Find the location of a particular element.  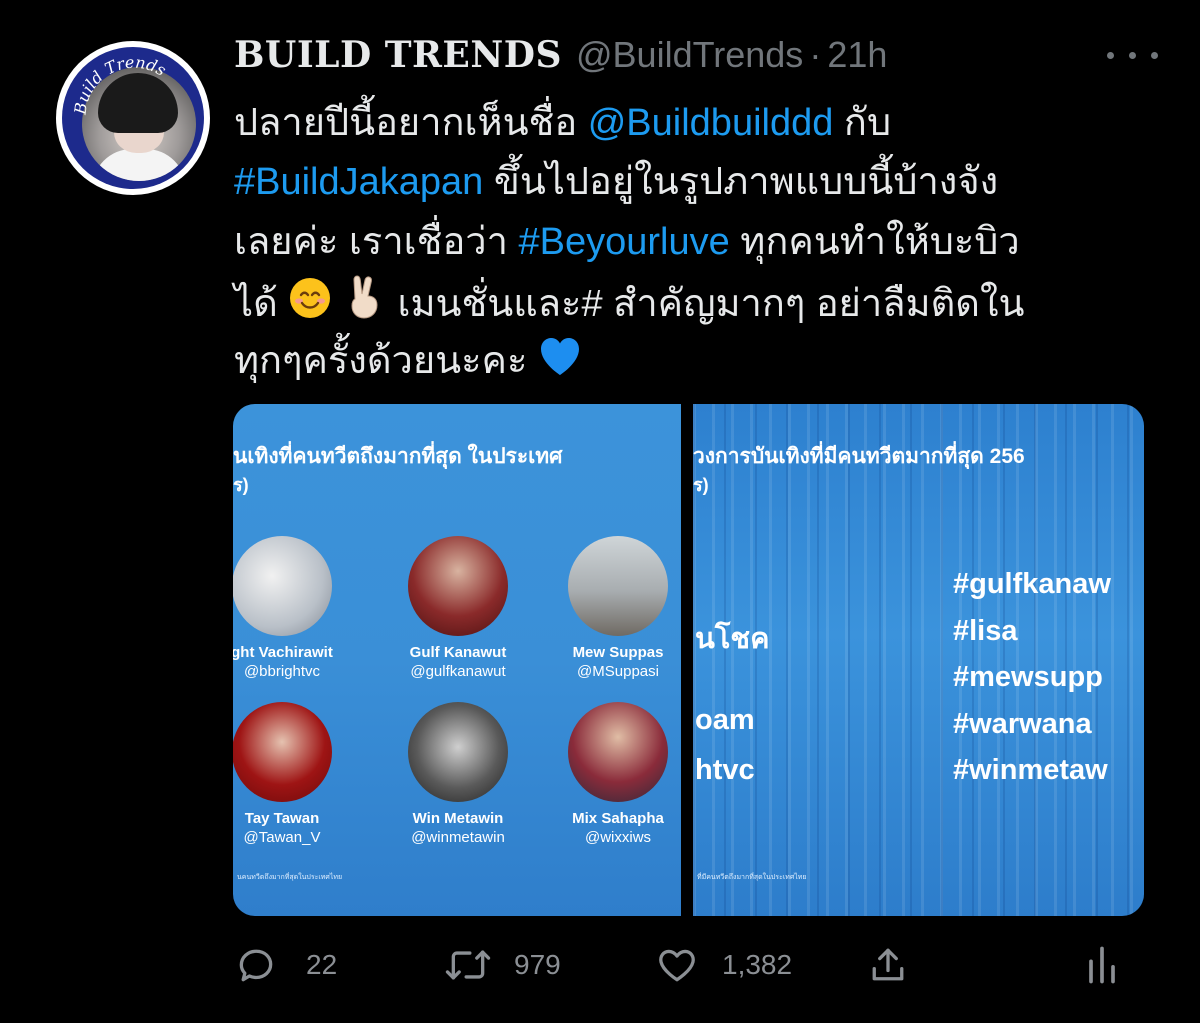

tweet-text-segment: เมนชั่นและ# สำคัญมากๆ อย่าลืมติดใน is located at coordinates (705, 304).